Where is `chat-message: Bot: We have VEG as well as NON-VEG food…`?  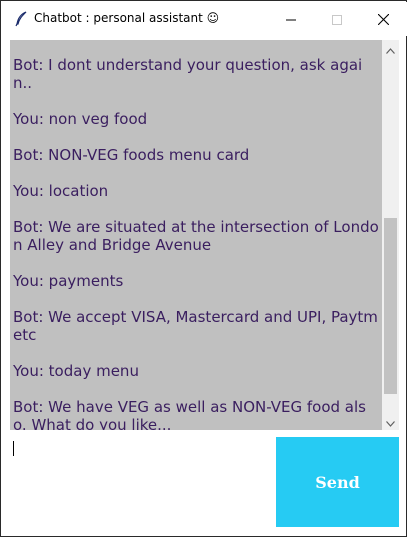 chat-message: Bot: We have VEG as well as NON-VEG food… is located at coordinates (189, 414).